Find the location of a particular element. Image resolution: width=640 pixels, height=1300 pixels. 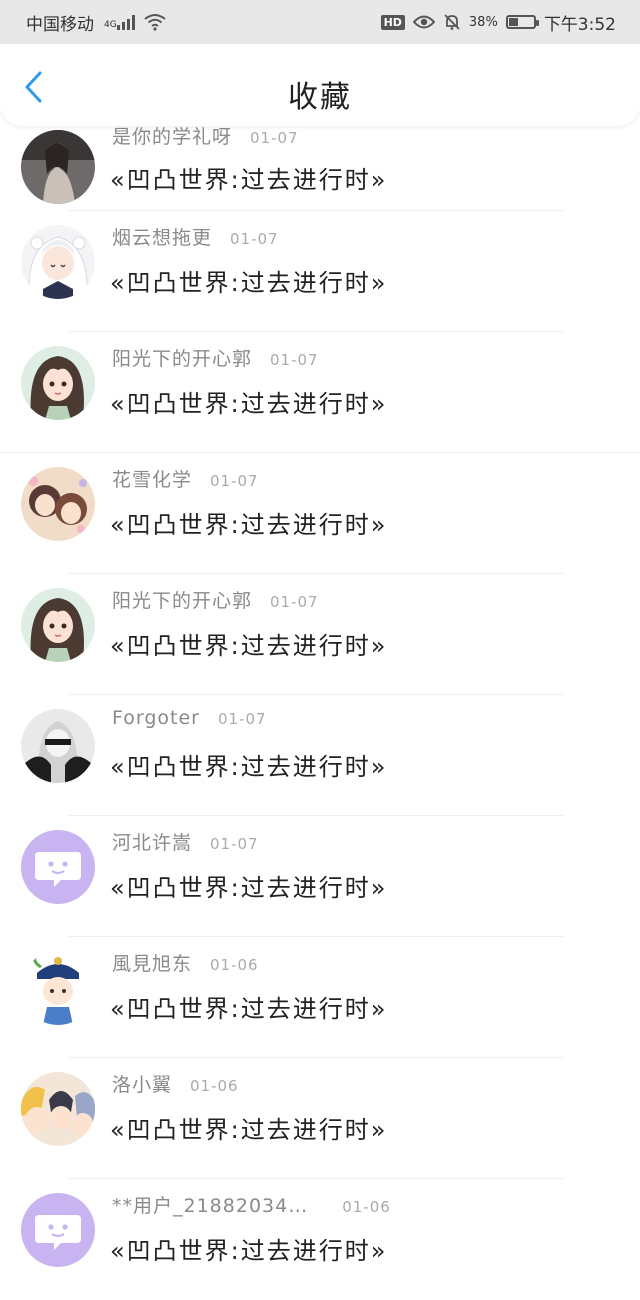

username: 洛小翼 is located at coordinates (142, 1083).